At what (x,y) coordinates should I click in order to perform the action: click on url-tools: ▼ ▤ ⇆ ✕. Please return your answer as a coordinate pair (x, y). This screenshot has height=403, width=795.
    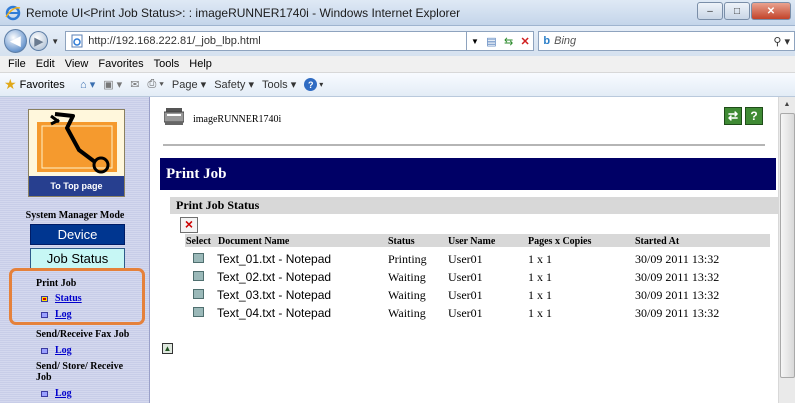
    Looking at the image, I should click on (501, 41).